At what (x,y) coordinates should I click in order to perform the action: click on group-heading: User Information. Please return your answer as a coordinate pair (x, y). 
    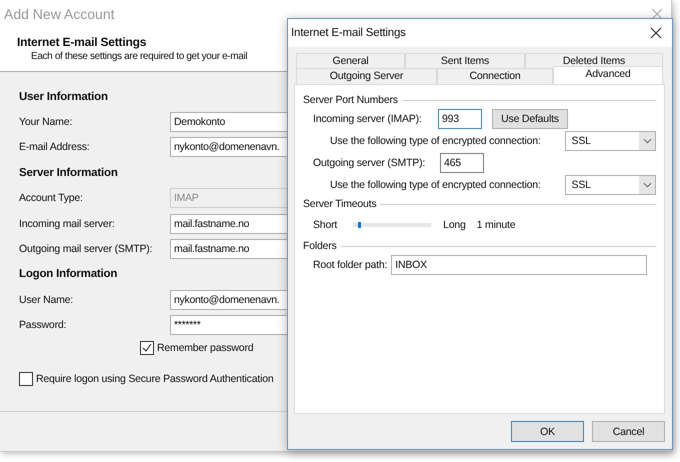
    Looking at the image, I should click on (64, 96).